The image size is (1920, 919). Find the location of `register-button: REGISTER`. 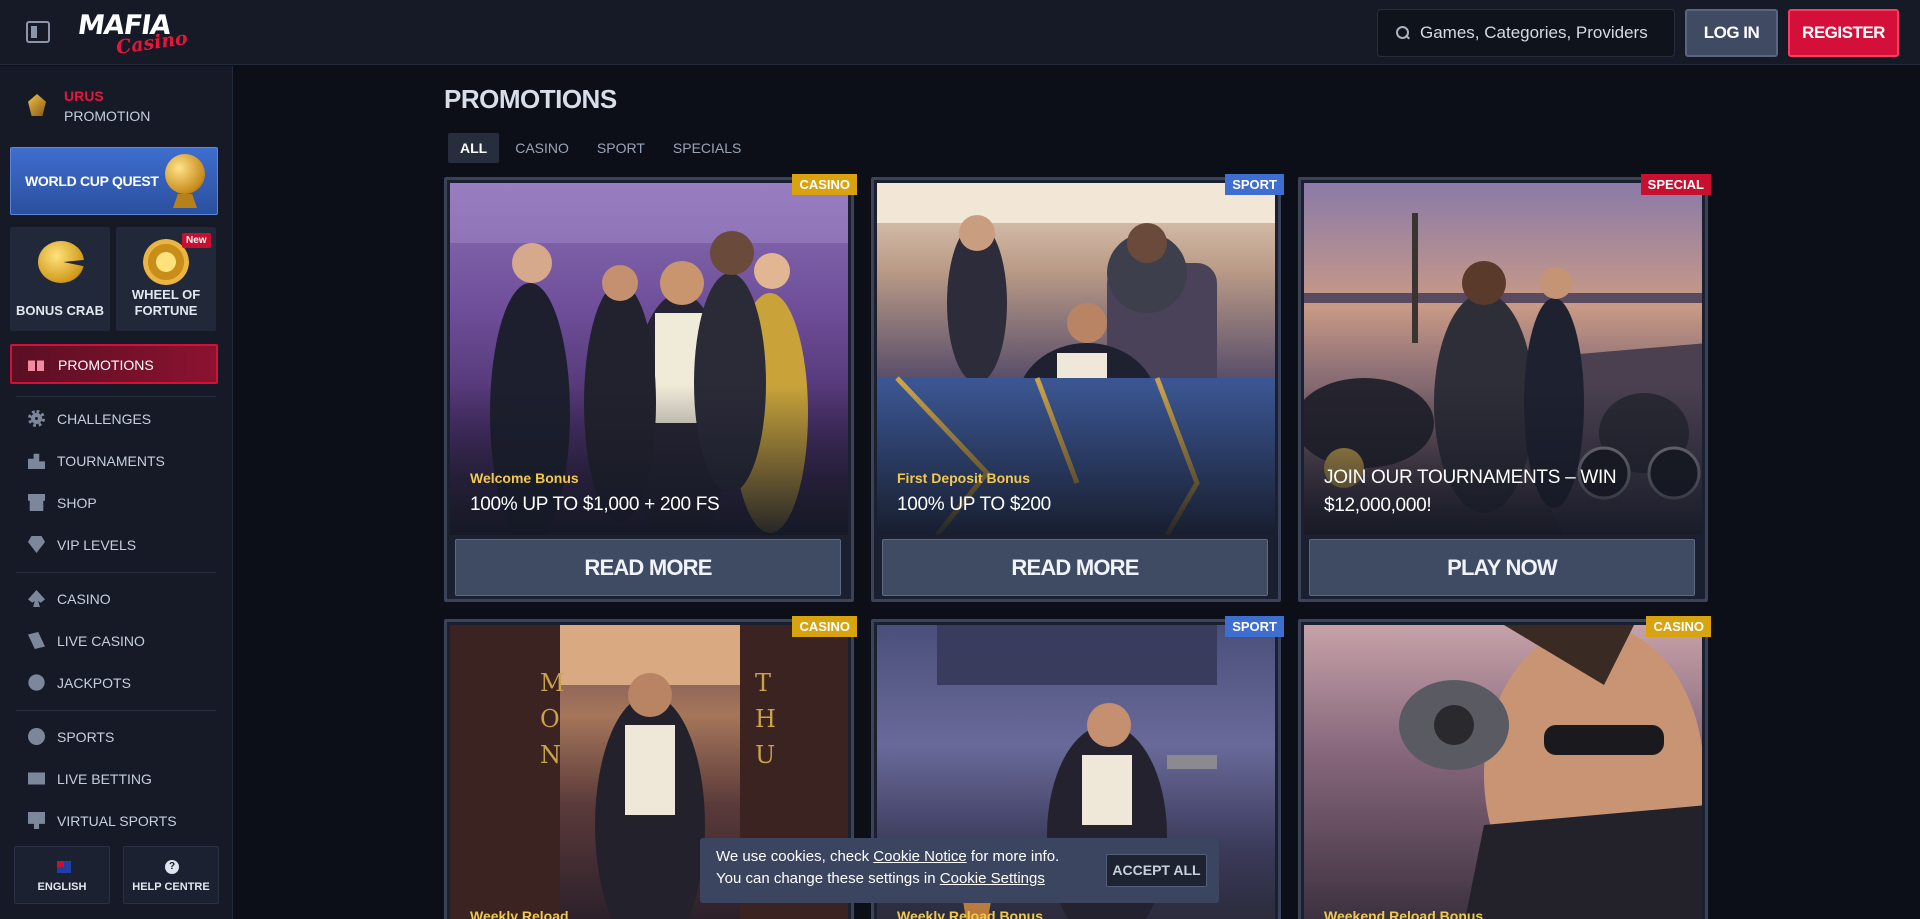

register-button: REGISTER is located at coordinates (1843, 33).